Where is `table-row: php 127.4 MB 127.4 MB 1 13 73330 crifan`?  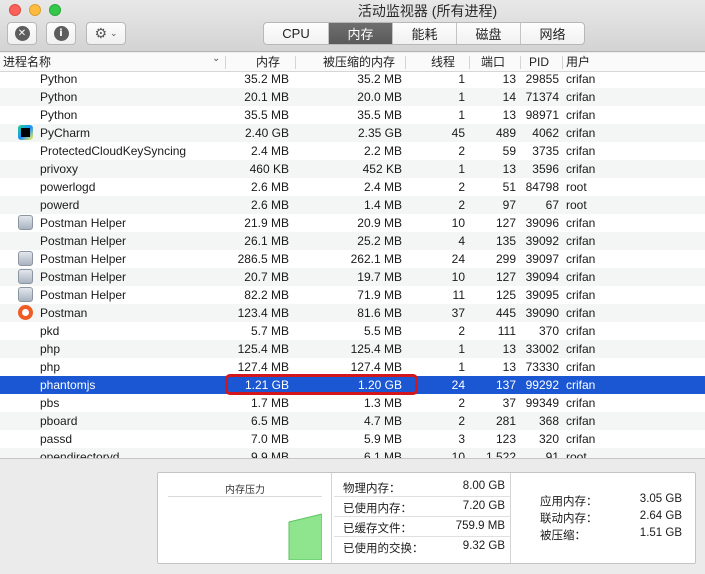 table-row: php 127.4 MB 127.4 MB 1 13 73330 crifan is located at coordinates (352, 367).